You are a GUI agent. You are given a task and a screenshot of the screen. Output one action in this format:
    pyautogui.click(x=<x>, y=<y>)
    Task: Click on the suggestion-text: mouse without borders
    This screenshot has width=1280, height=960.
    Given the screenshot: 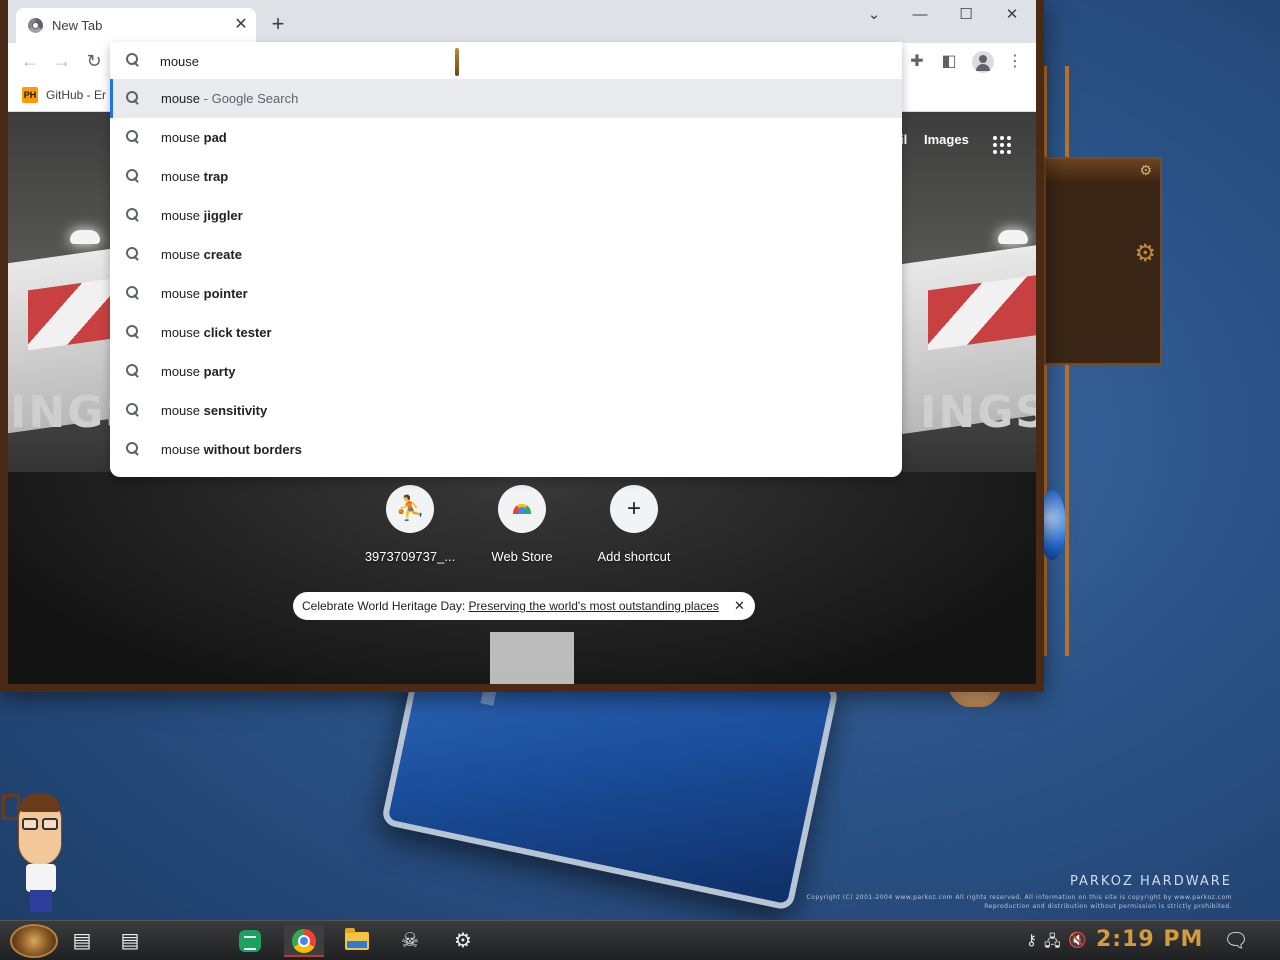 What is the action you would take?
    pyautogui.click(x=231, y=449)
    